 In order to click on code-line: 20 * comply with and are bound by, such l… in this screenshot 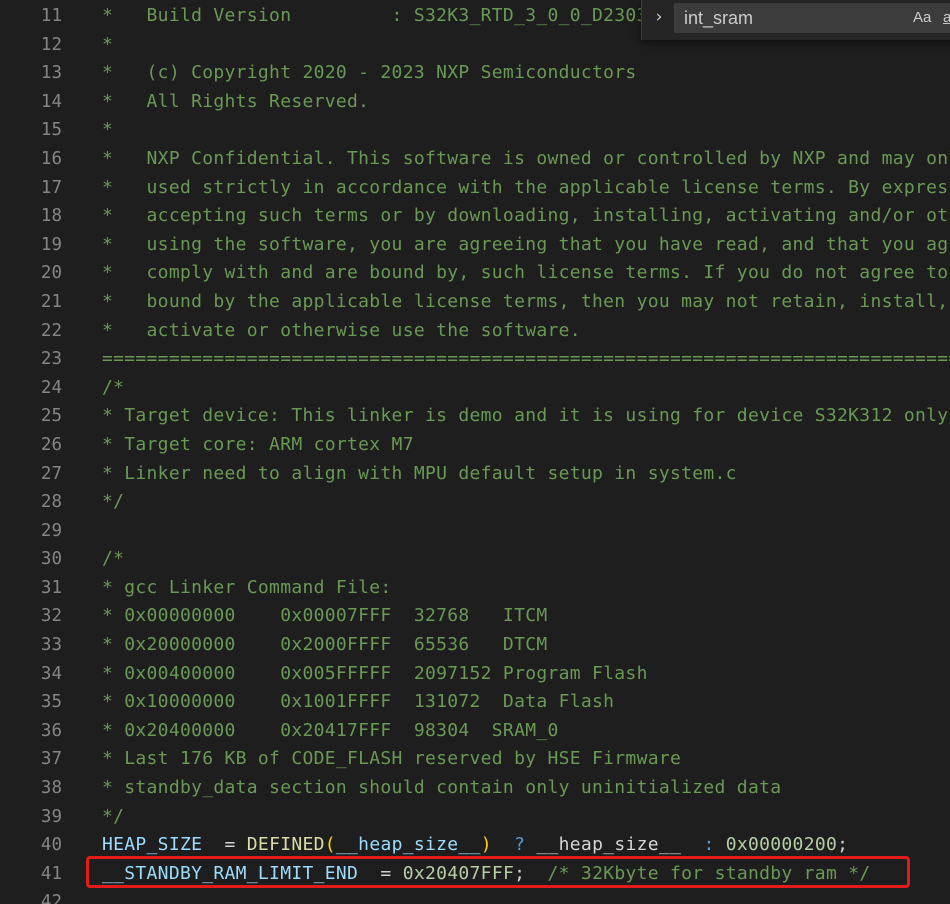, I will do `click(475, 273)`.